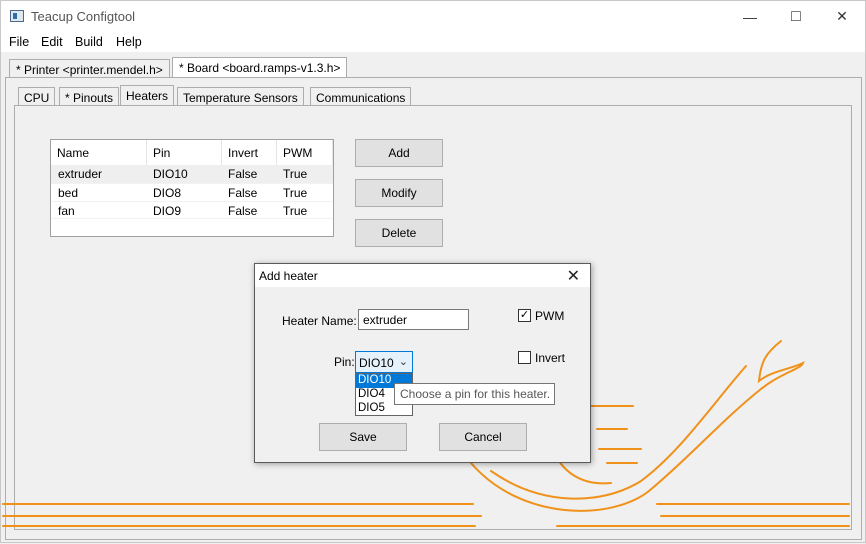 This screenshot has height=544, width=866. Describe the element at coordinates (288, 276) in the screenshot. I see `dialog-title: Add heater` at that location.